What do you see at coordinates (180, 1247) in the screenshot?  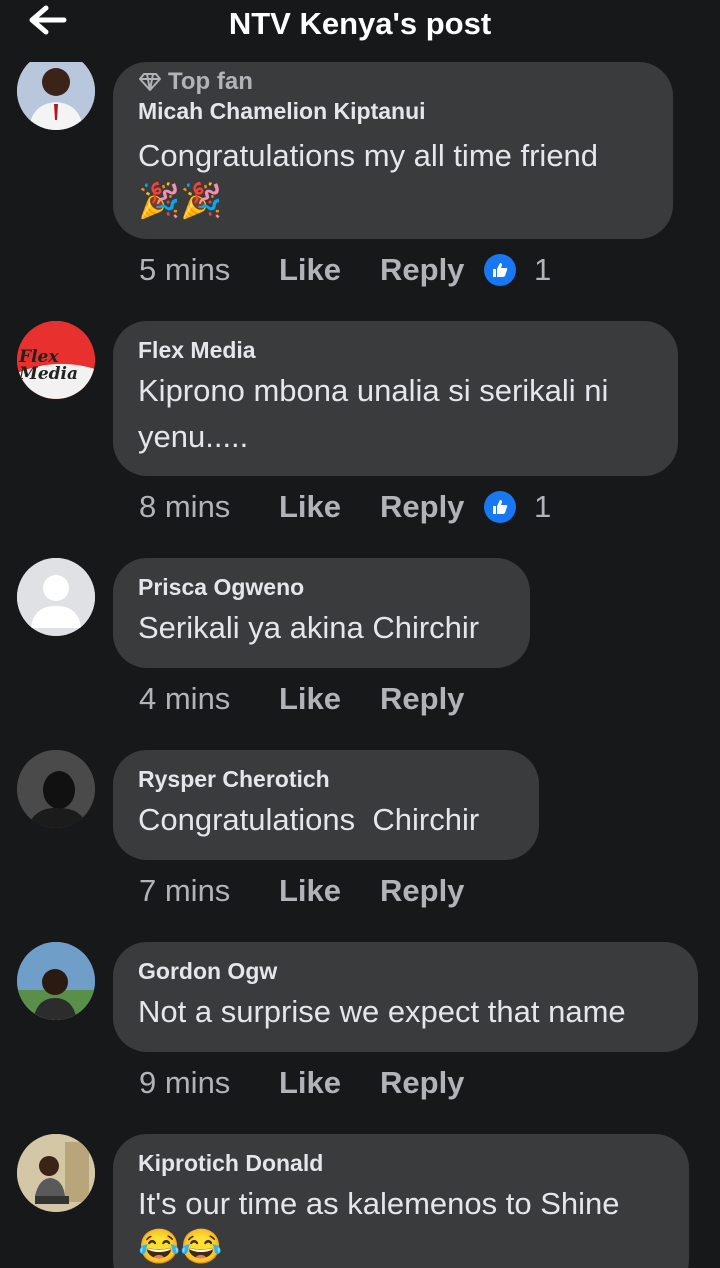 I see `laughing-emoji: 😂😂` at bounding box center [180, 1247].